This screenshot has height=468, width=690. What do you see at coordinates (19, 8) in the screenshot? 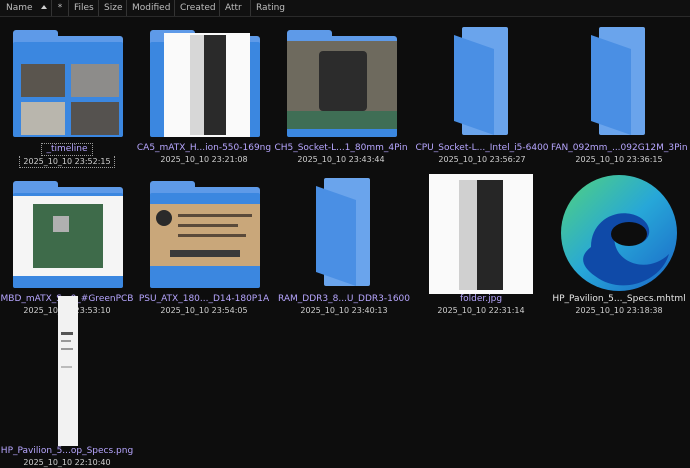
I see `column-name-label: Name` at bounding box center [19, 8].